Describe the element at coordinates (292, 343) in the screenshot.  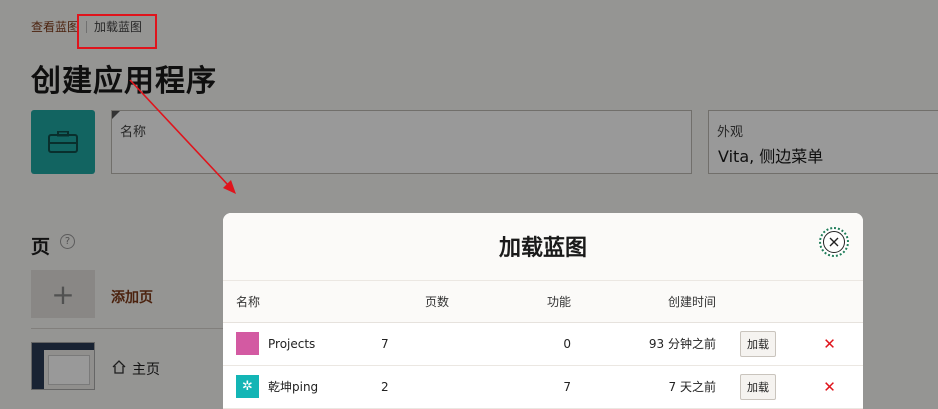
I see `blueprint-name: Projects` at that location.